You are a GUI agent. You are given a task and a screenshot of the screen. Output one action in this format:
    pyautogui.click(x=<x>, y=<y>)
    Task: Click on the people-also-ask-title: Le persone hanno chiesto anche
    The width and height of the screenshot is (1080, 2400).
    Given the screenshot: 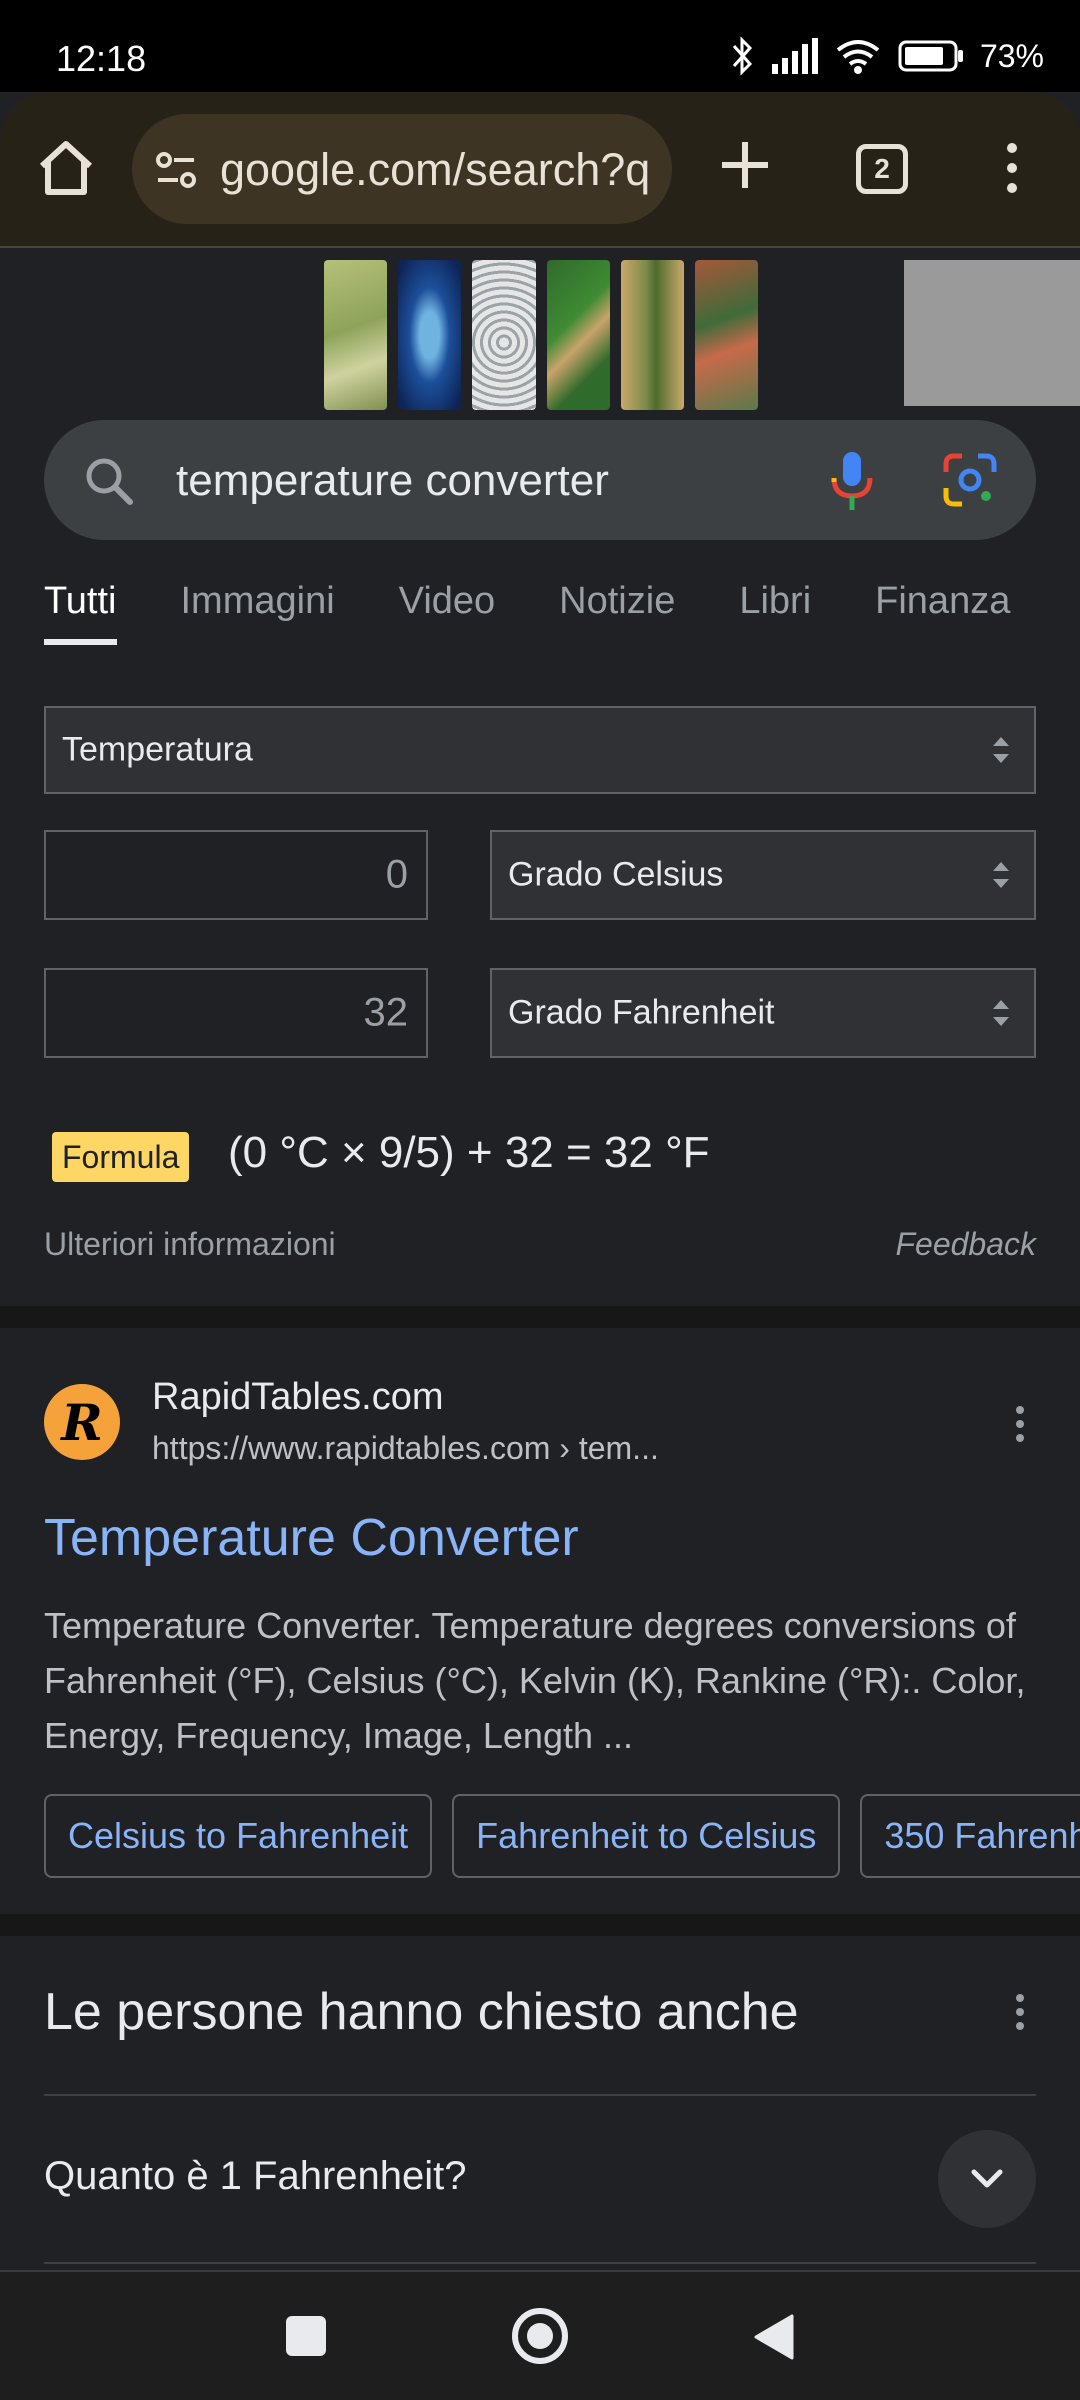 What is the action you would take?
    pyautogui.click(x=421, y=2012)
    